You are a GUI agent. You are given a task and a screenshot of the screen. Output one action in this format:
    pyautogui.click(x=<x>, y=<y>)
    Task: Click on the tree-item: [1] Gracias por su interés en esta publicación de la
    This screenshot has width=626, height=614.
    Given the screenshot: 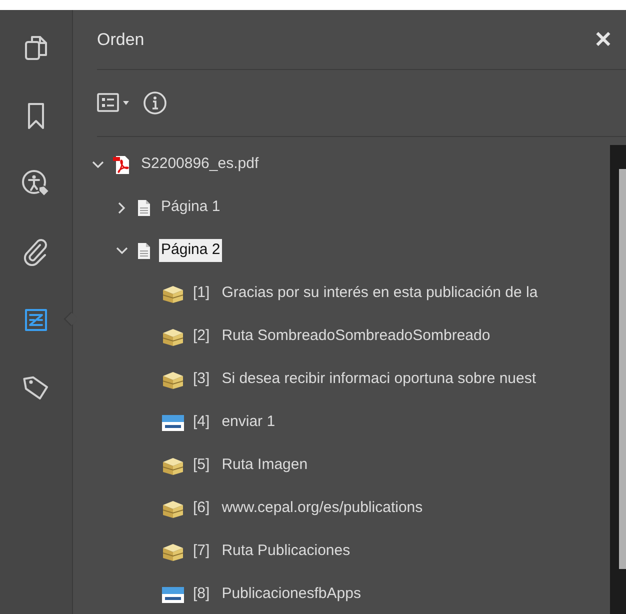 What is the action you would take?
    pyautogui.click(x=365, y=293)
    